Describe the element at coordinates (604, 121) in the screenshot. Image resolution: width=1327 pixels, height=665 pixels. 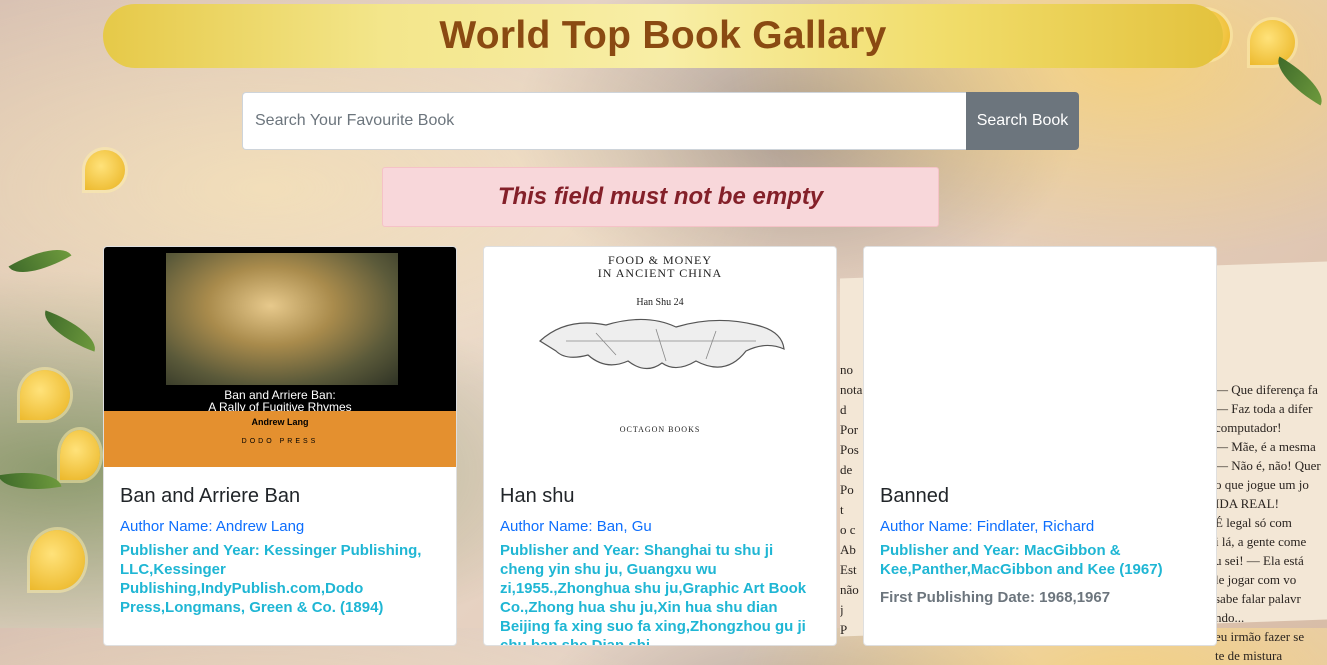
I see `search-input` at that location.